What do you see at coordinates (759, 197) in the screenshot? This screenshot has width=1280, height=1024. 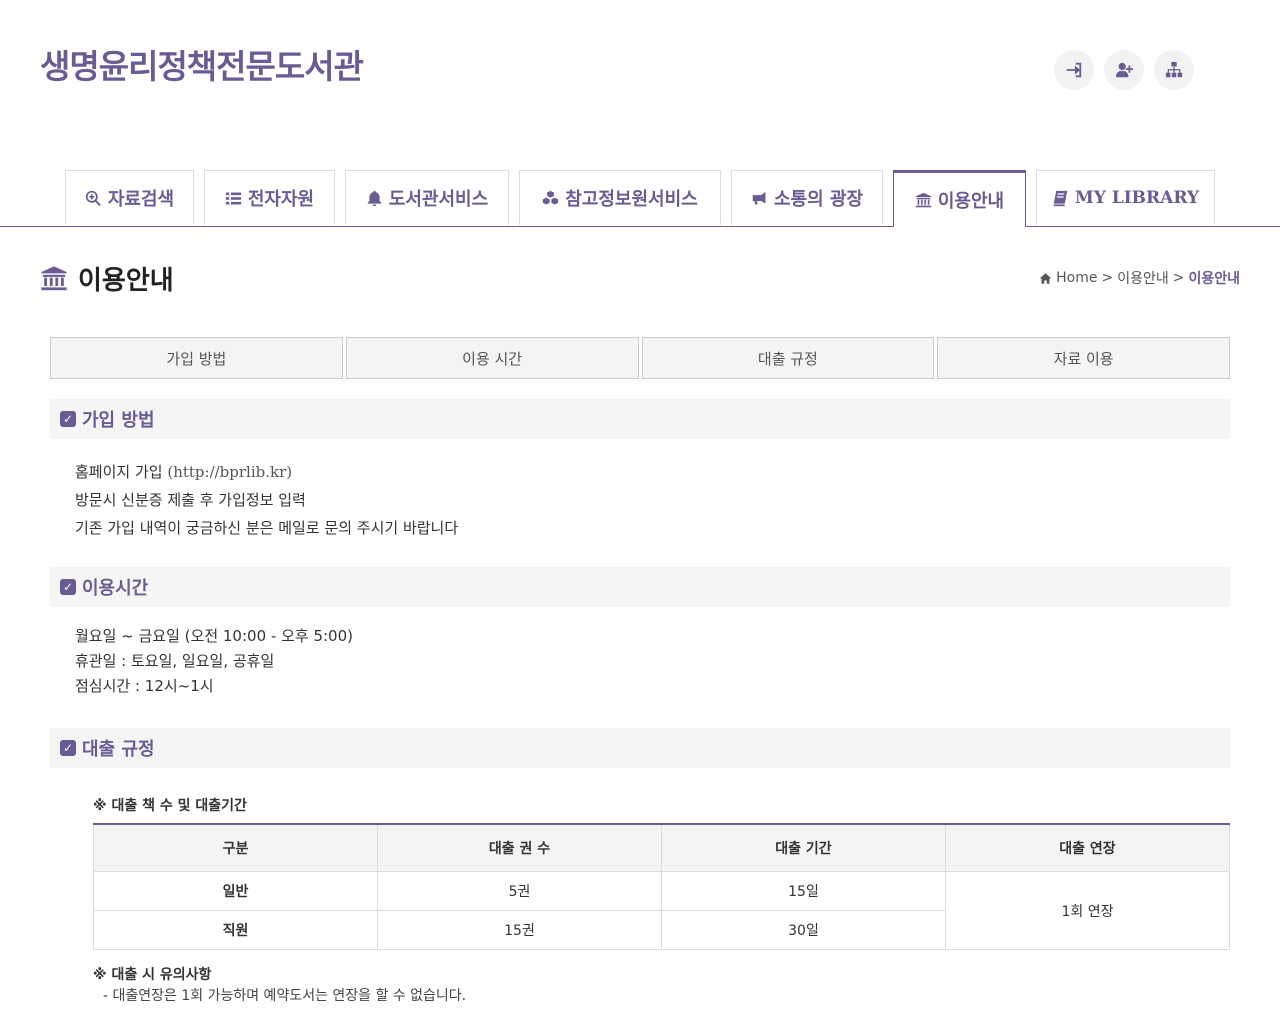 I see `bullhorn-icon` at bounding box center [759, 197].